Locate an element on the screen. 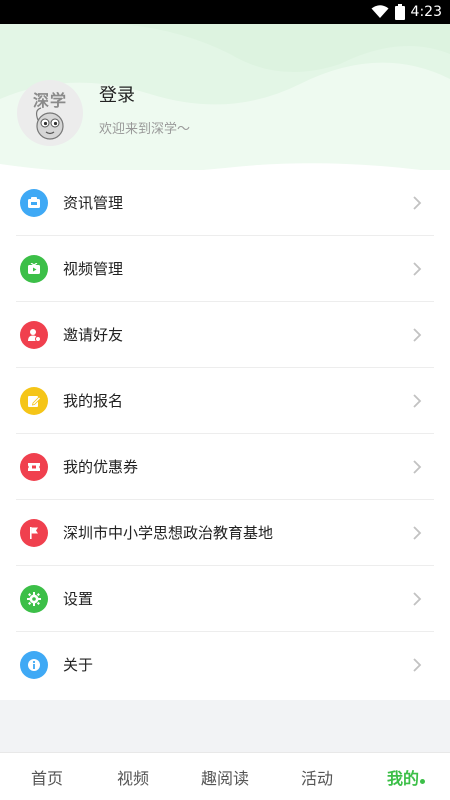 The height and width of the screenshot is (800, 450). menu-item-my-coupons: 我的优惠券 is located at coordinates (225, 467).